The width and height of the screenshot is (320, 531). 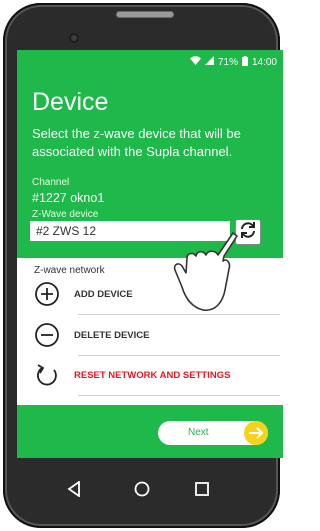 I want to click on android-nav-bar, so click(x=141, y=486).